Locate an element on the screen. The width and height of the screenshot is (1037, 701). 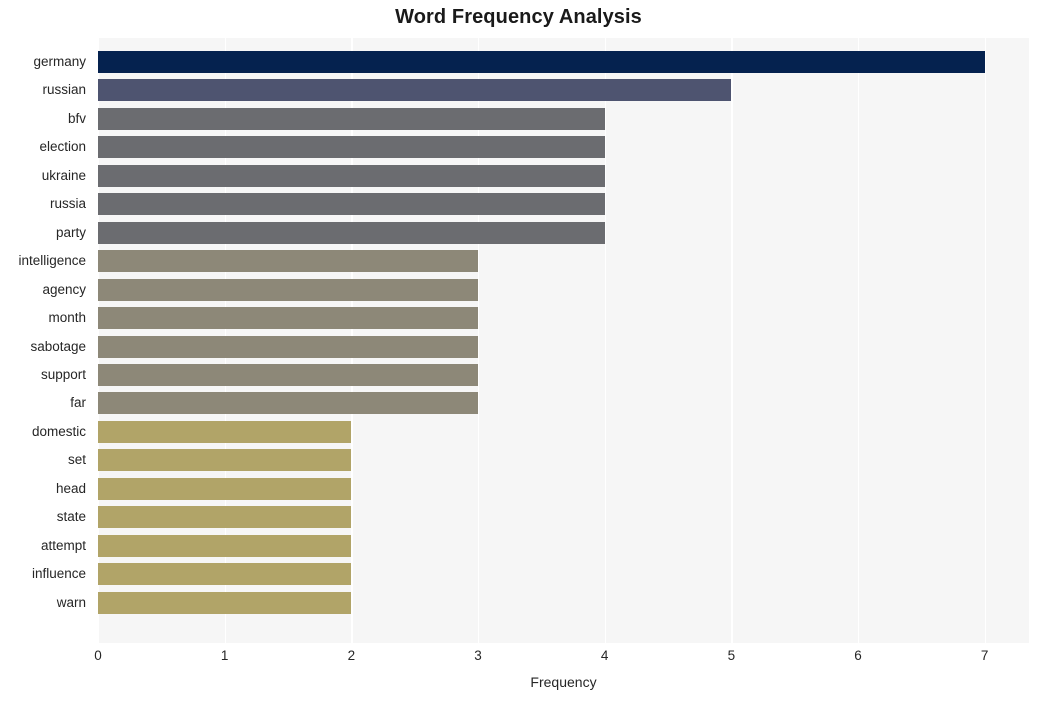
bar-russia is located at coordinates (351, 204).